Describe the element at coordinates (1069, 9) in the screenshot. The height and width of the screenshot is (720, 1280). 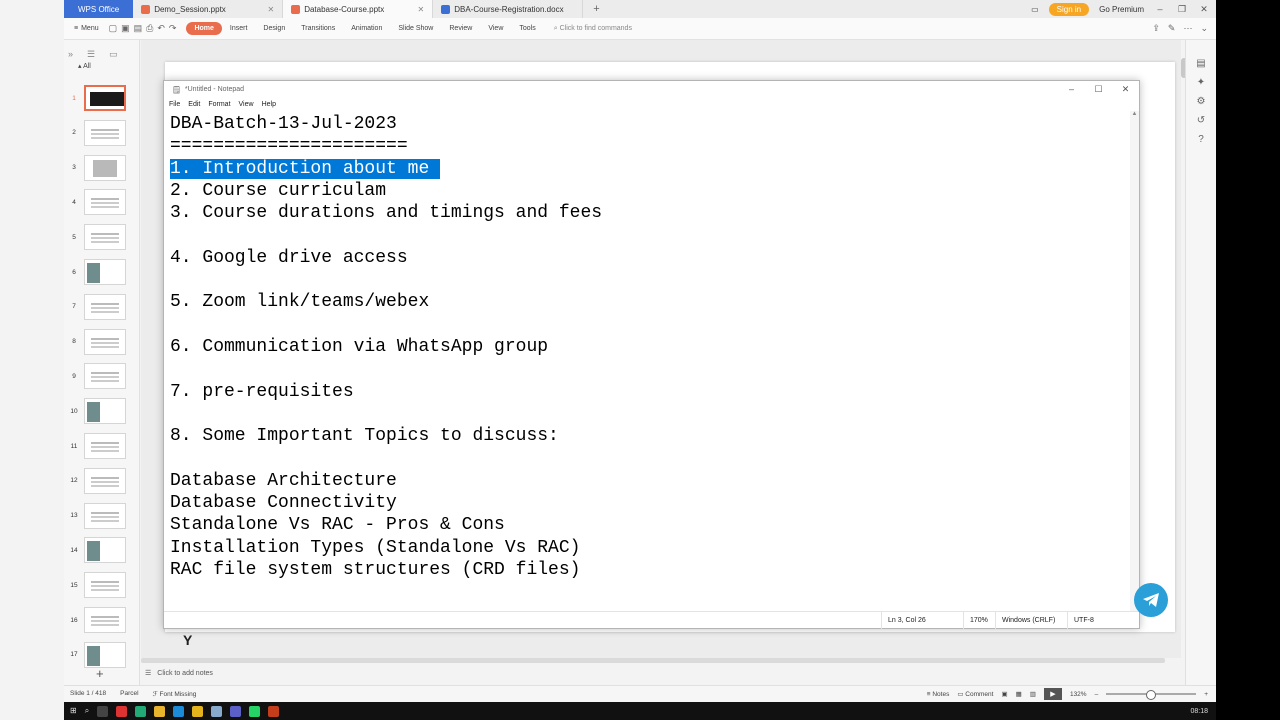
I see `sign-in-button: Sign in` at that location.